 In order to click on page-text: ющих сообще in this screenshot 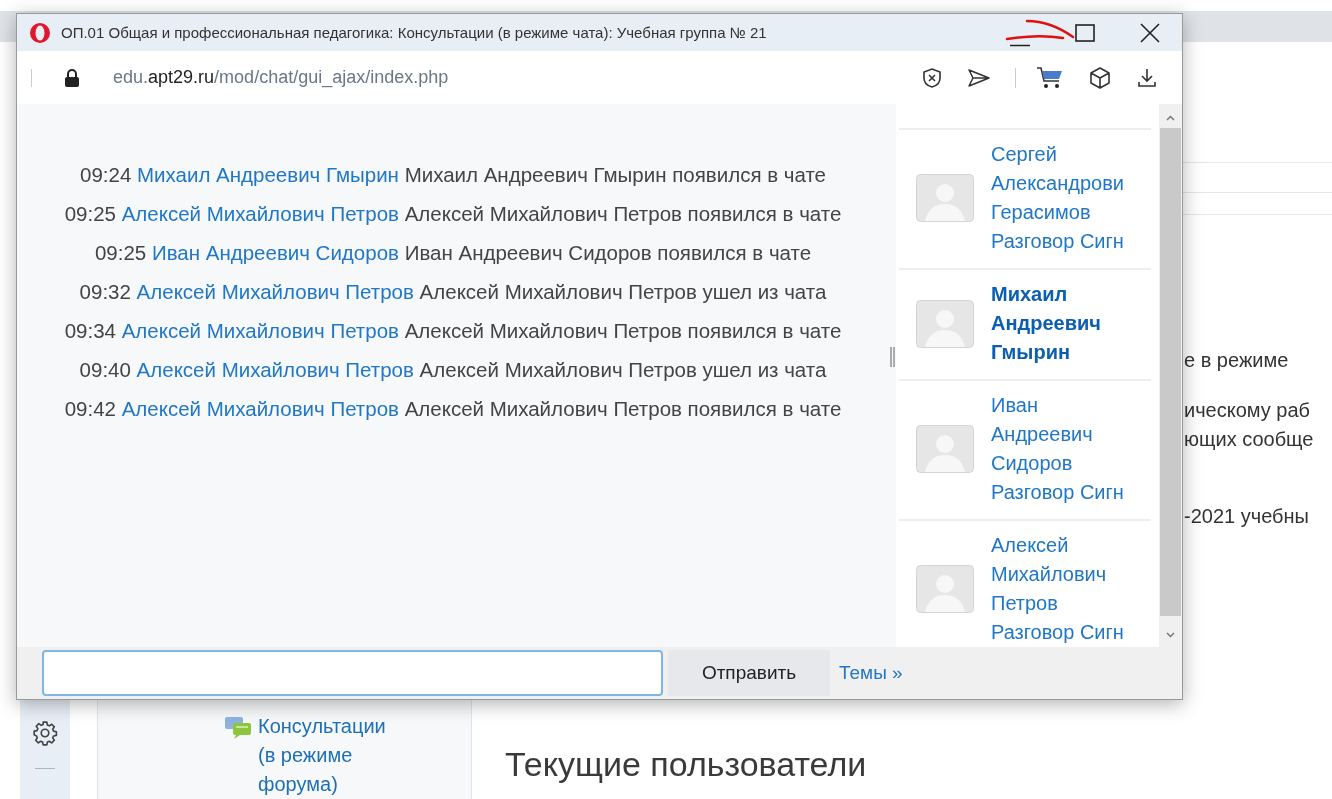, I will do `click(1249, 439)`.